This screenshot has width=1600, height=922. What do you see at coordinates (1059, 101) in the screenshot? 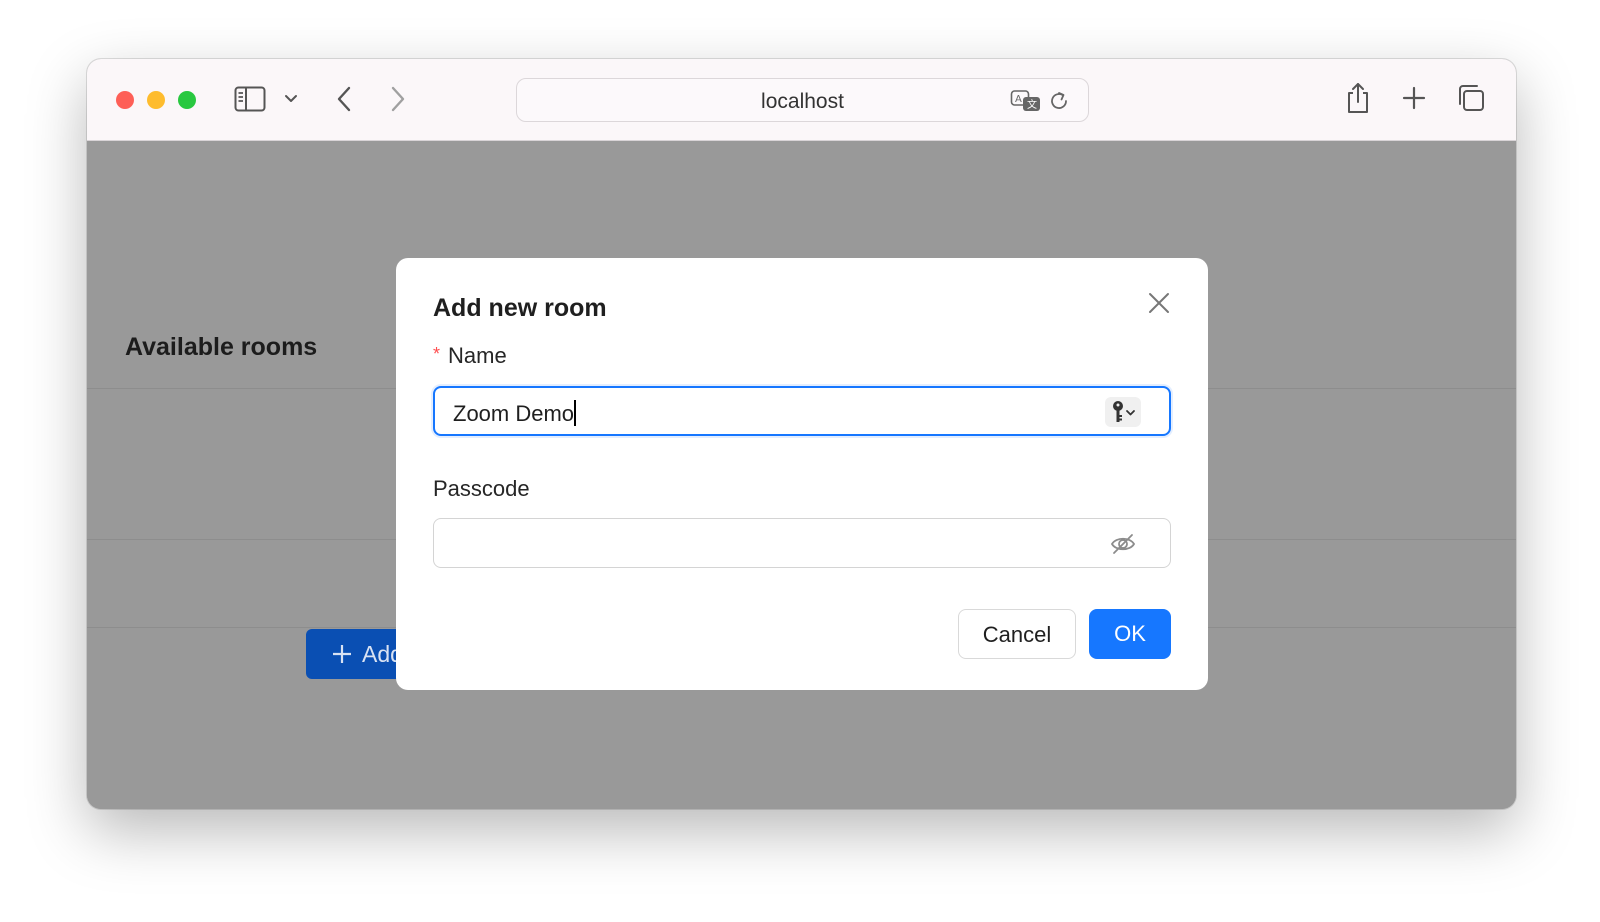
I see `reload-icon` at bounding box center [1059, 101].